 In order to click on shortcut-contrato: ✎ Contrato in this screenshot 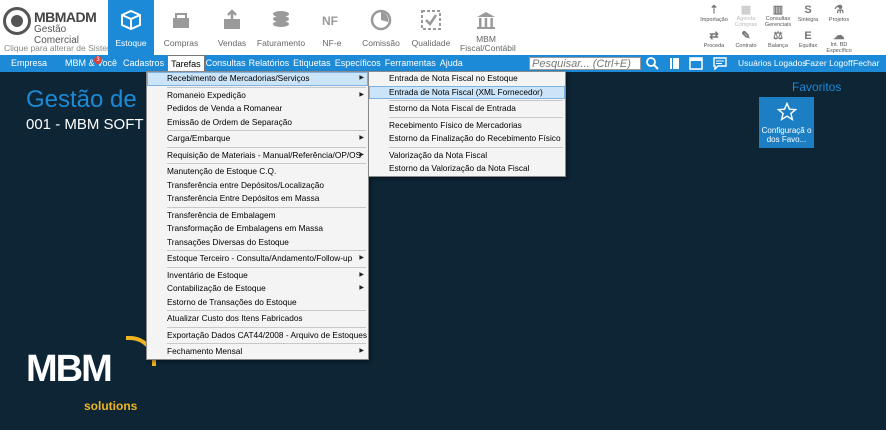, I will do `click(746, 42)`.